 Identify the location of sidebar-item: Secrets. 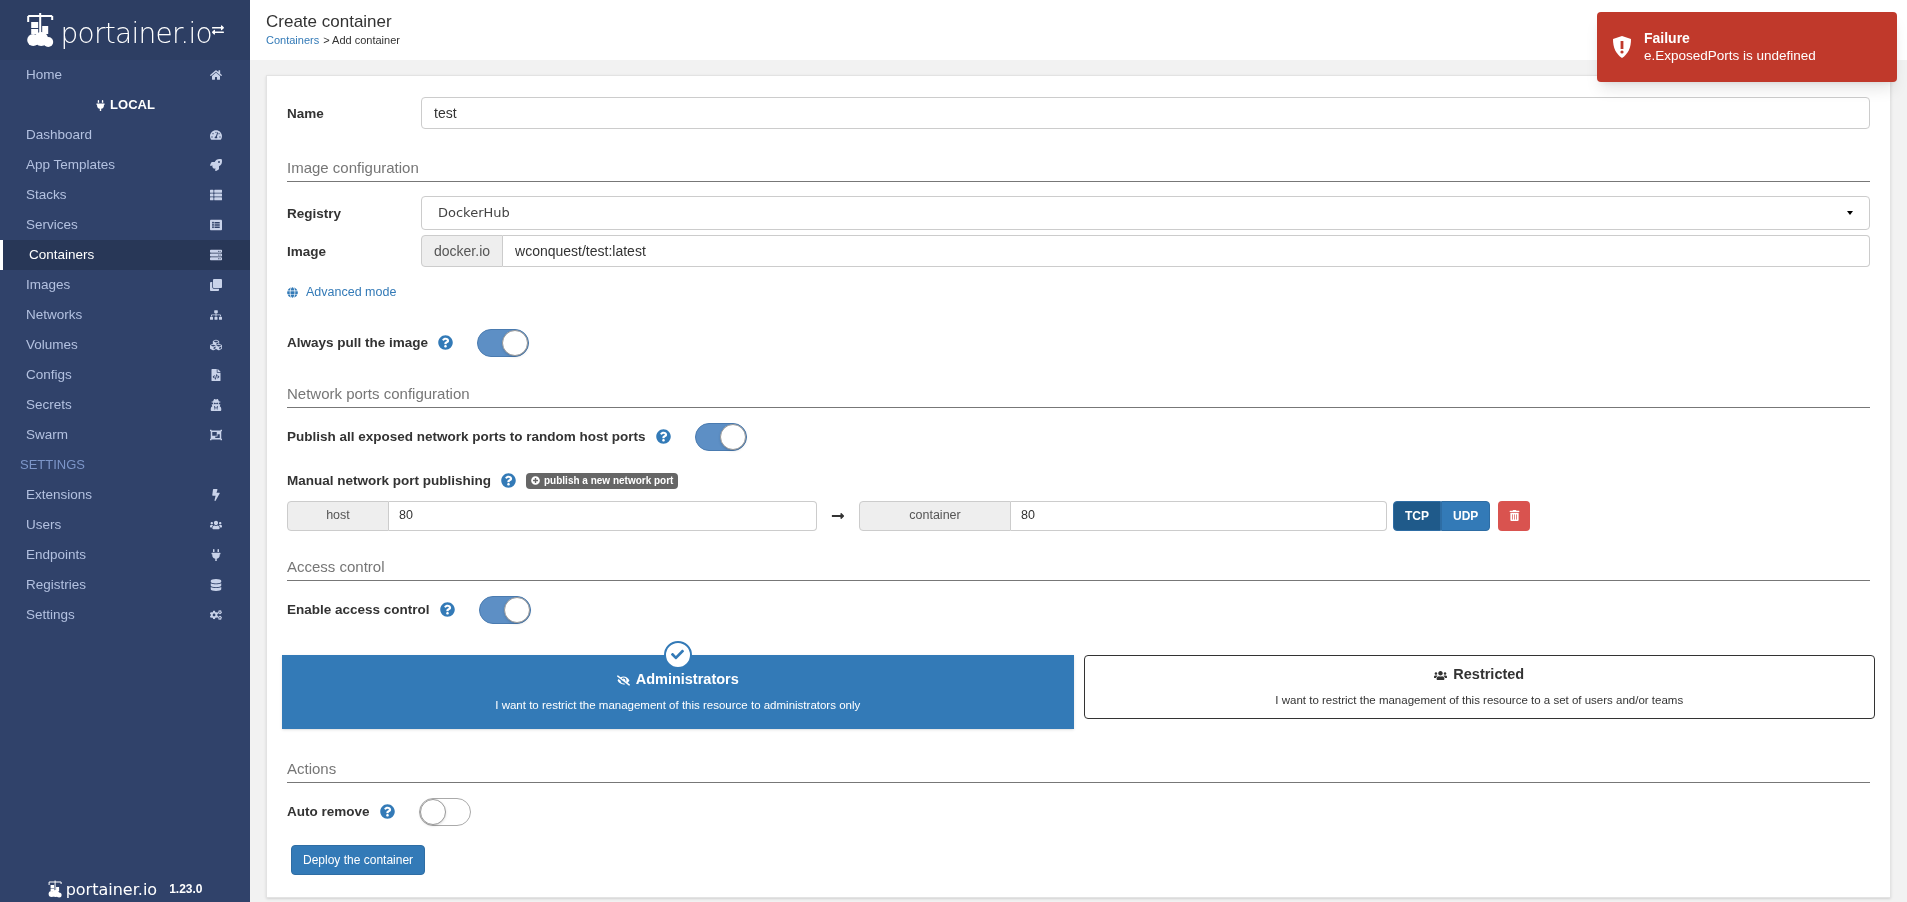
(125, 405).